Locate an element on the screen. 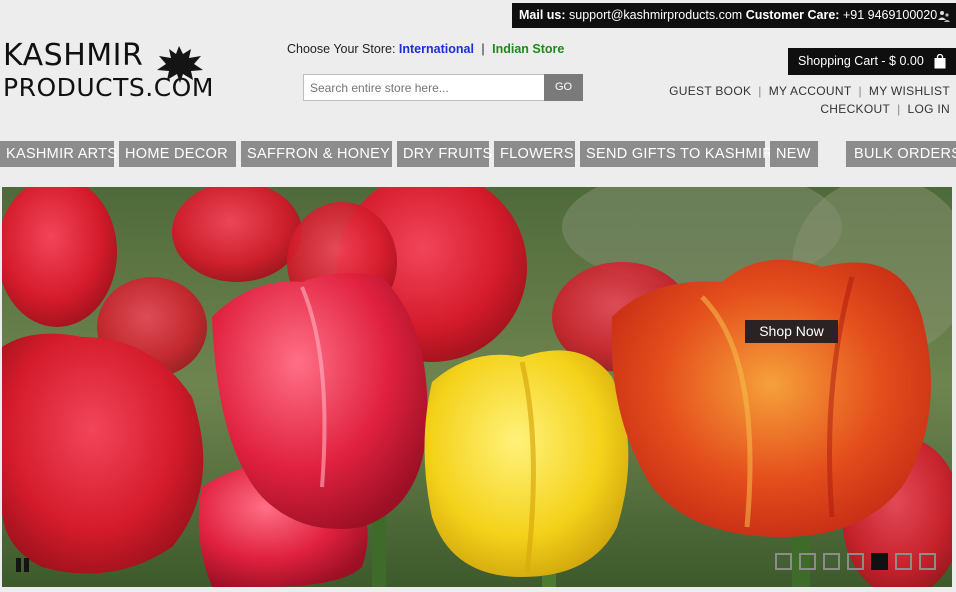 The image size is (956, 592). nav-send-gifts: SEND GIFTS TO KASHMIR is located at coordinates (676, 154).